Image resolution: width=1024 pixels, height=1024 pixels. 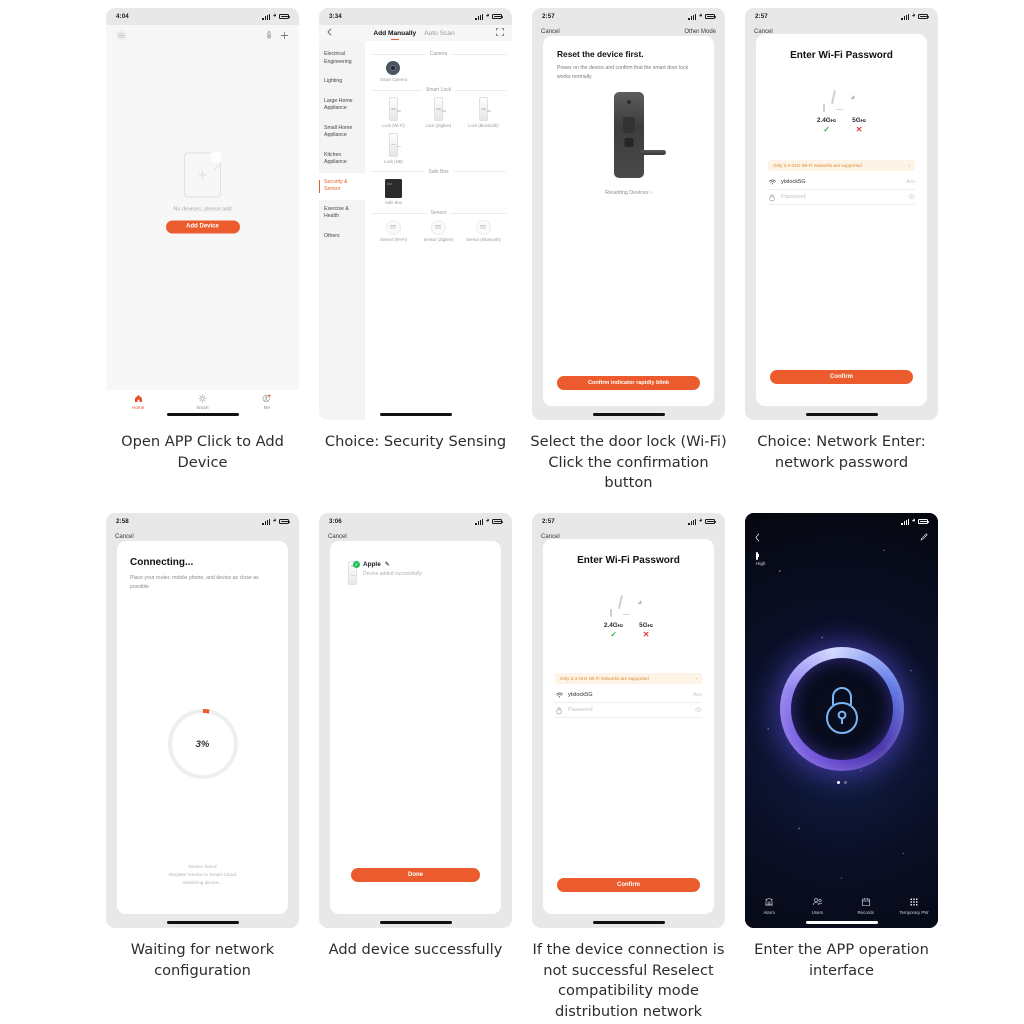 I want to click on lock-toggle-ring, so click(x=841, y=709).